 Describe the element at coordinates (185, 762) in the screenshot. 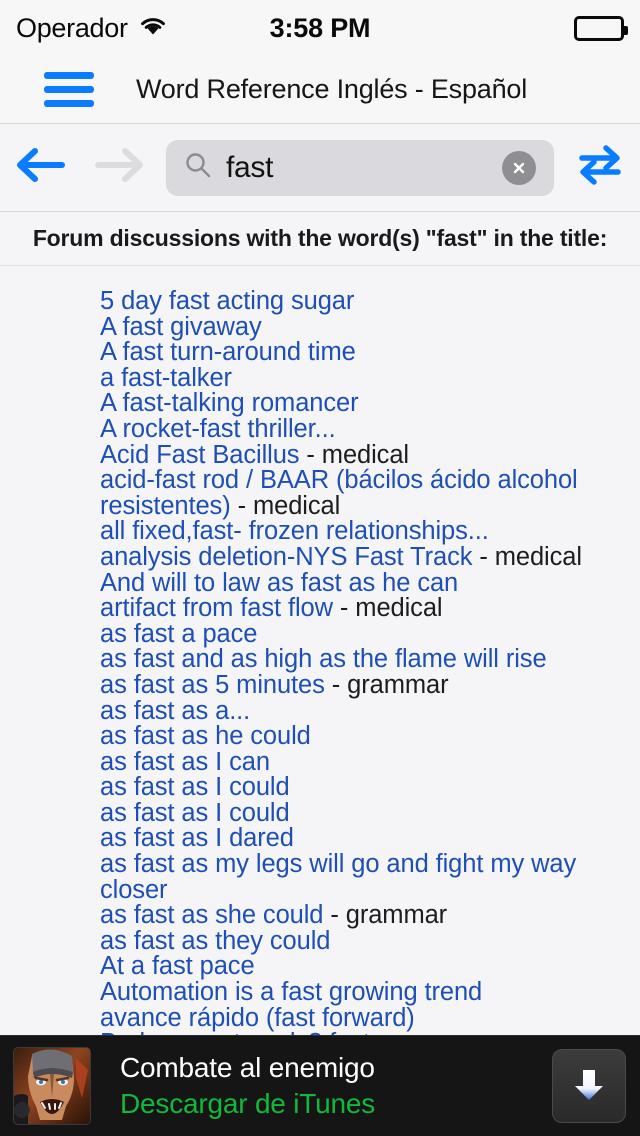

I see `forum-result-link: as fast as I can` at that location.